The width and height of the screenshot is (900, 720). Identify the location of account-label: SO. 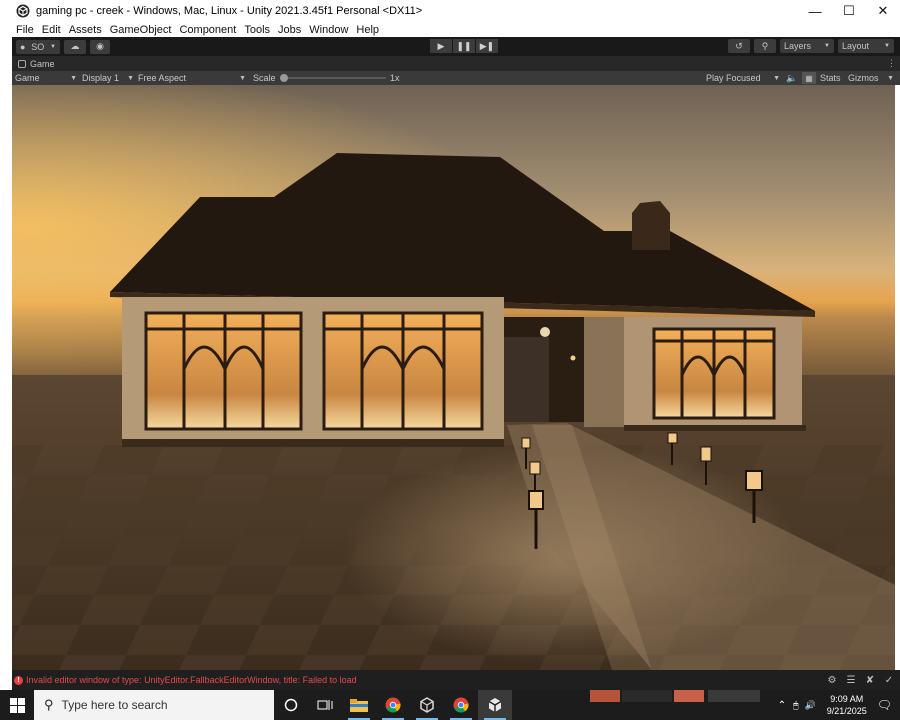
(38, 46).